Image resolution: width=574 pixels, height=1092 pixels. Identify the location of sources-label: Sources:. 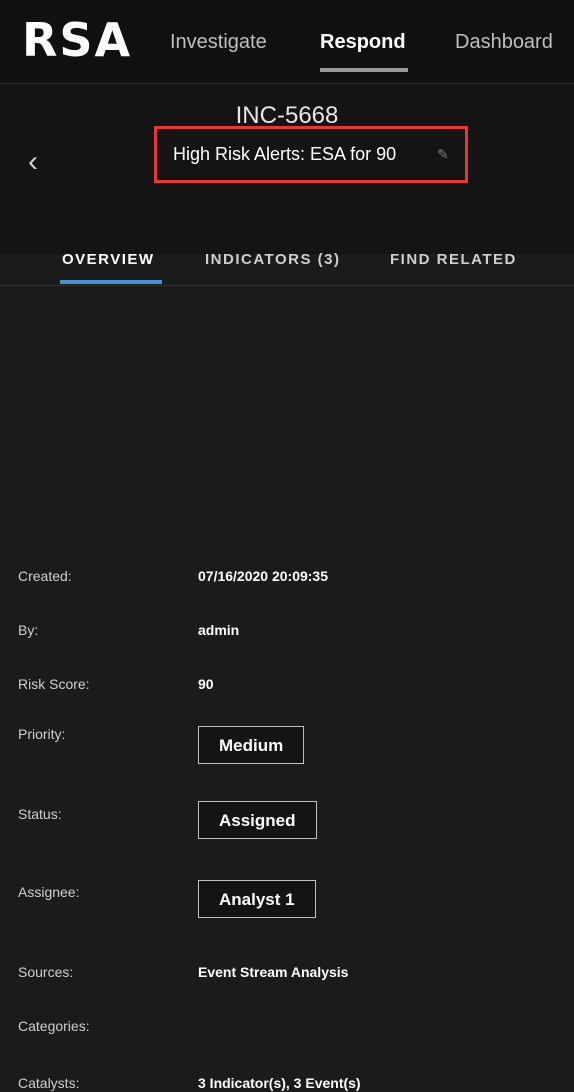
(46, 972).